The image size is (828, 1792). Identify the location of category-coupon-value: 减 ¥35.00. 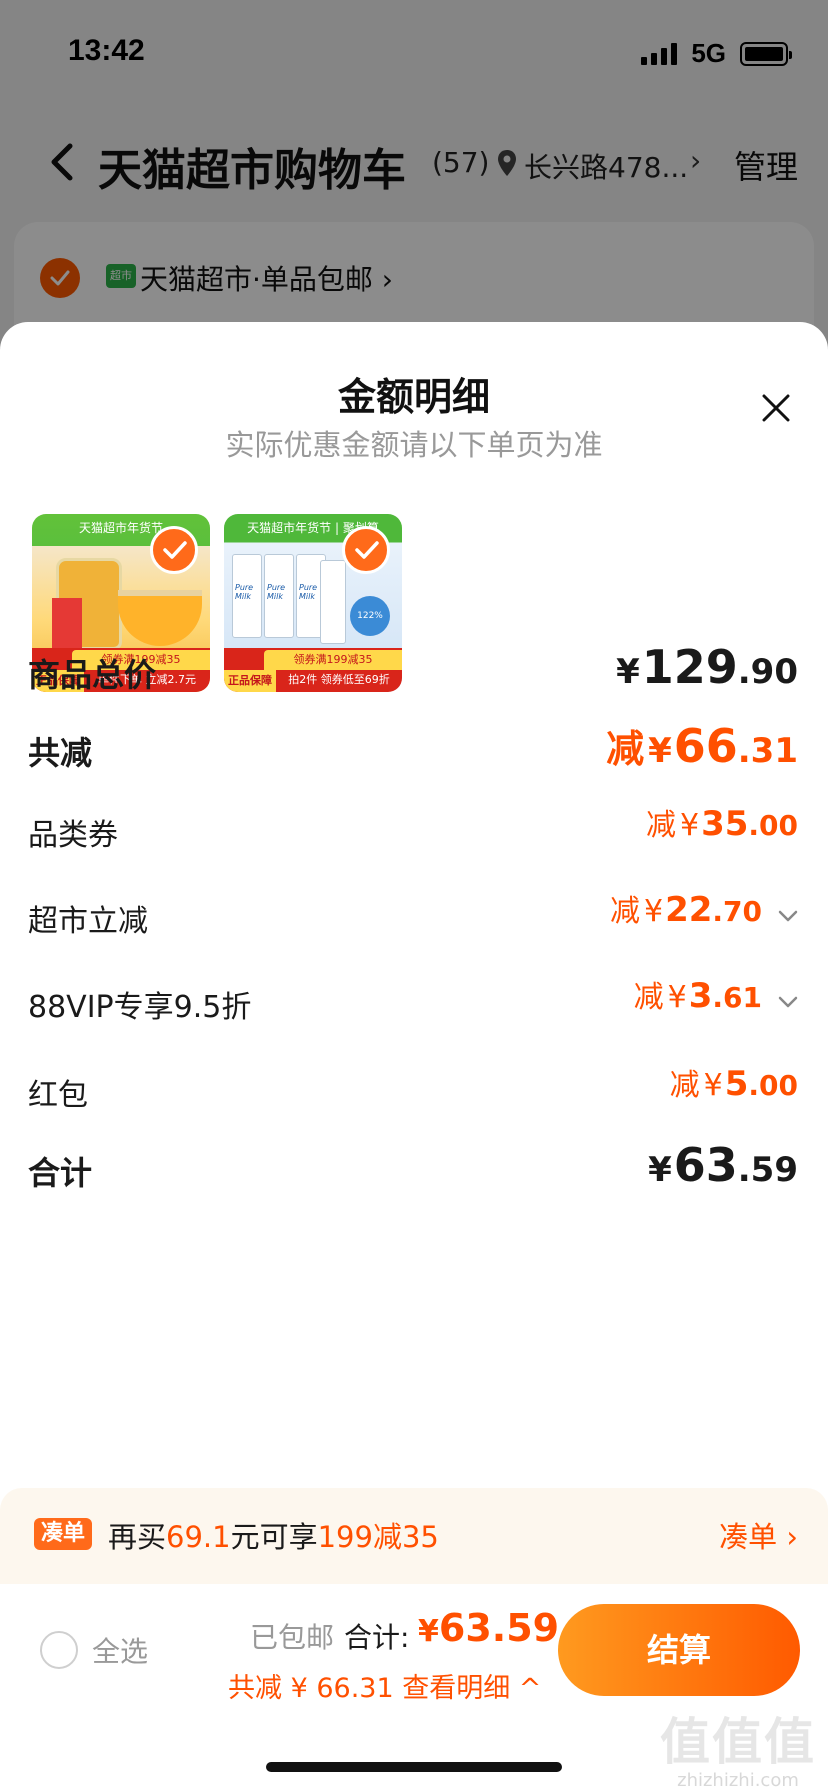
(721, 824).